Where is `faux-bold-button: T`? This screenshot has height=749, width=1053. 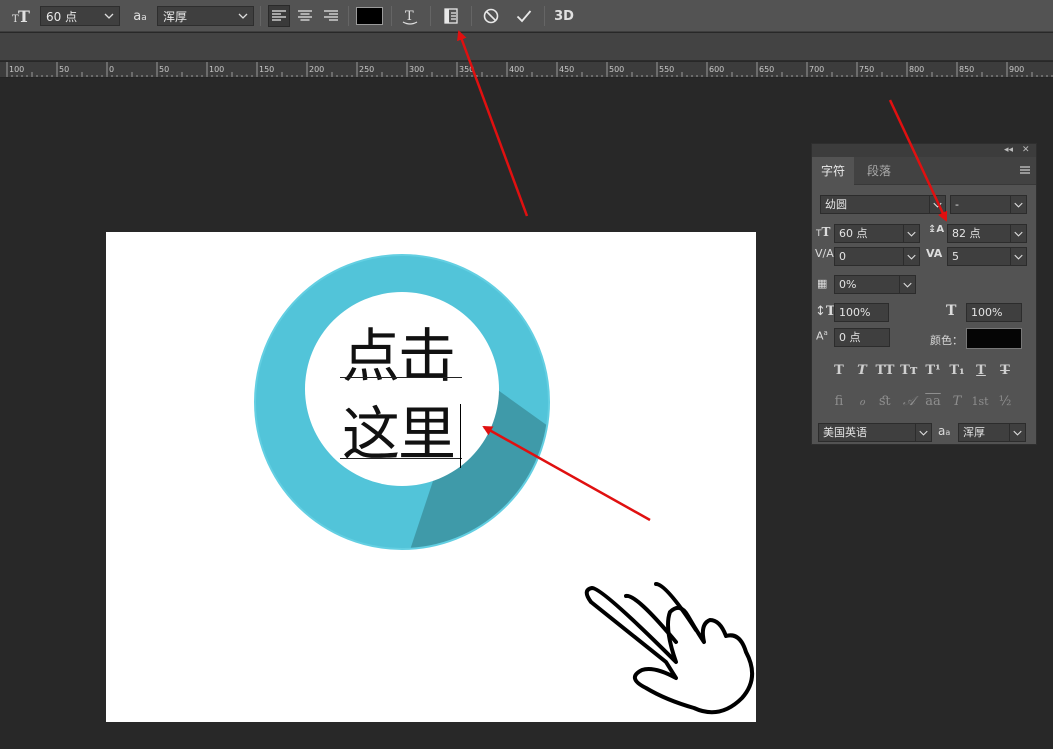
faux-bold-button: T is located at coordinates (839, 371).